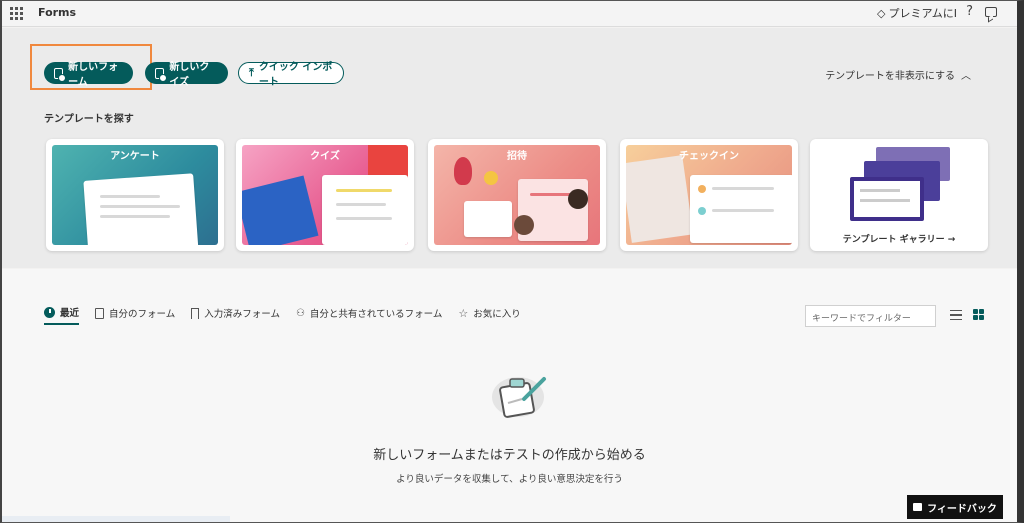 This screenshot has width=1024, height=523. What do you see at coordinates (870, 316) in the screenshot?
I see `filter-input: キーワードでフィルター` at bounding box center [870, 316].